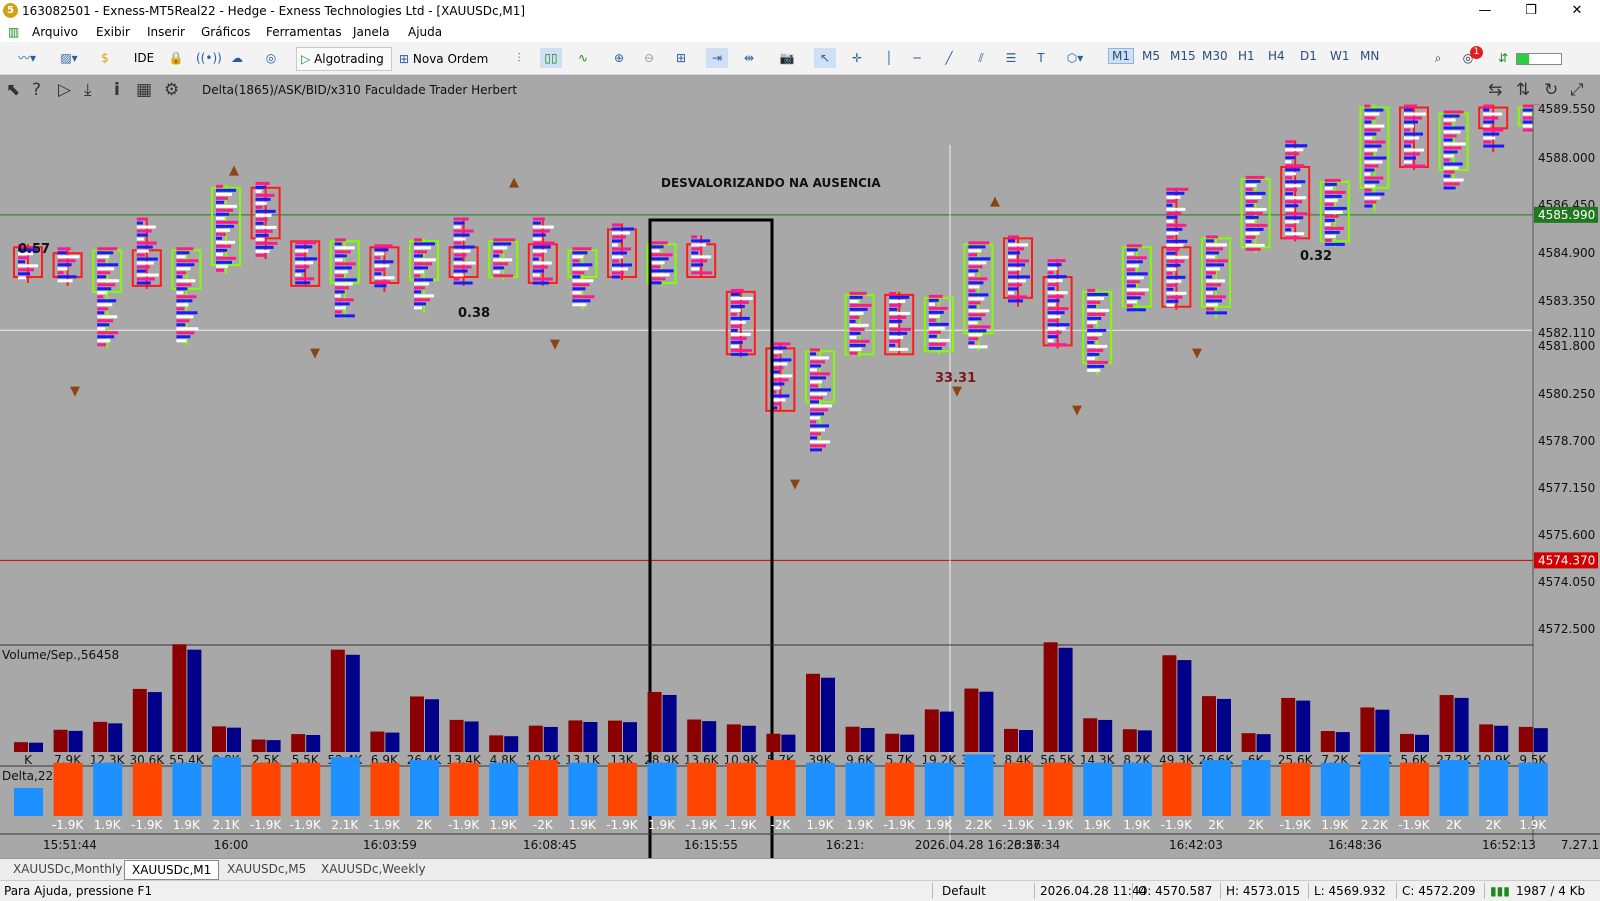  Describe the element at coordinates (266, 869) in the screenshot. I see `tab-m5: XAUUSDc,M5` at that location.